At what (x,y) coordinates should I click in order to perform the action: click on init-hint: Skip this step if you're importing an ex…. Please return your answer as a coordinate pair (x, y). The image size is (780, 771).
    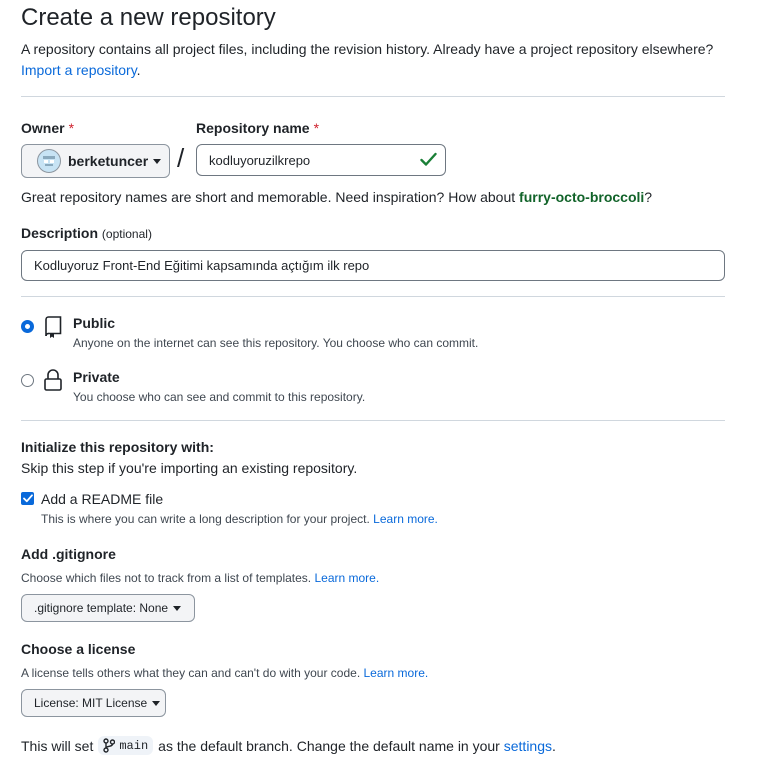
    Looking at the image, I should click on (189, 468).